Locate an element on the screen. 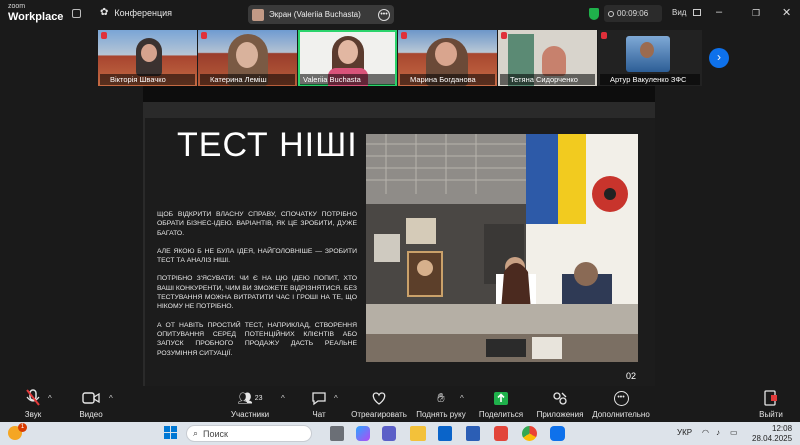  participant-name: Катерина Леміш is located at coordinates (247, 79).